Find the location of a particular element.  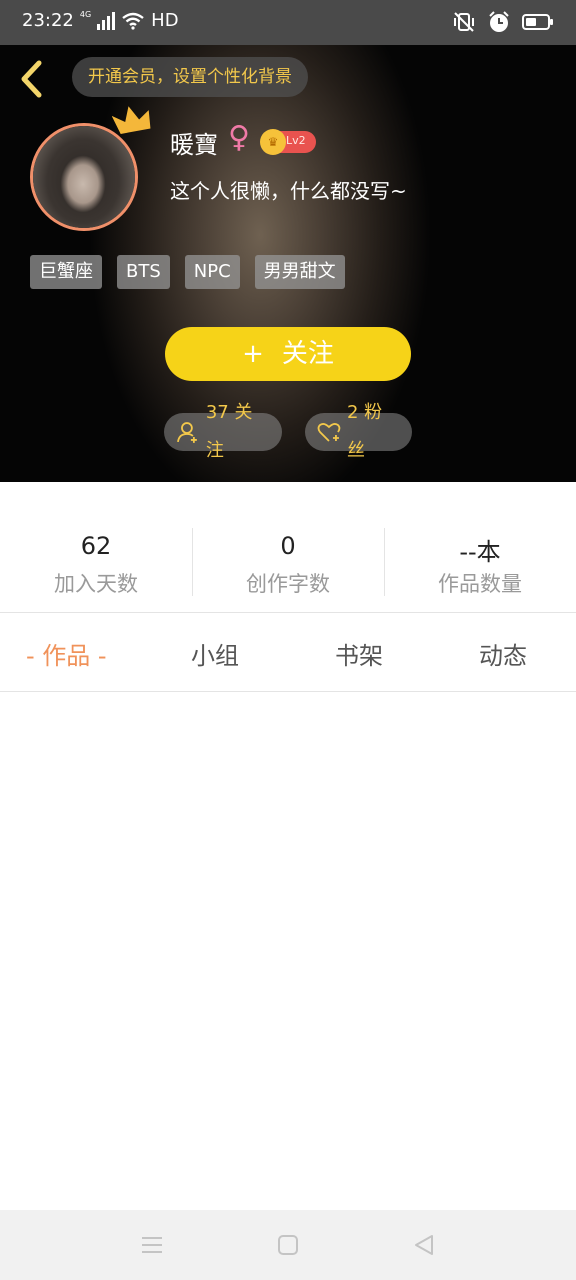

chevron-left-icon is located at coordinates (31, 79).